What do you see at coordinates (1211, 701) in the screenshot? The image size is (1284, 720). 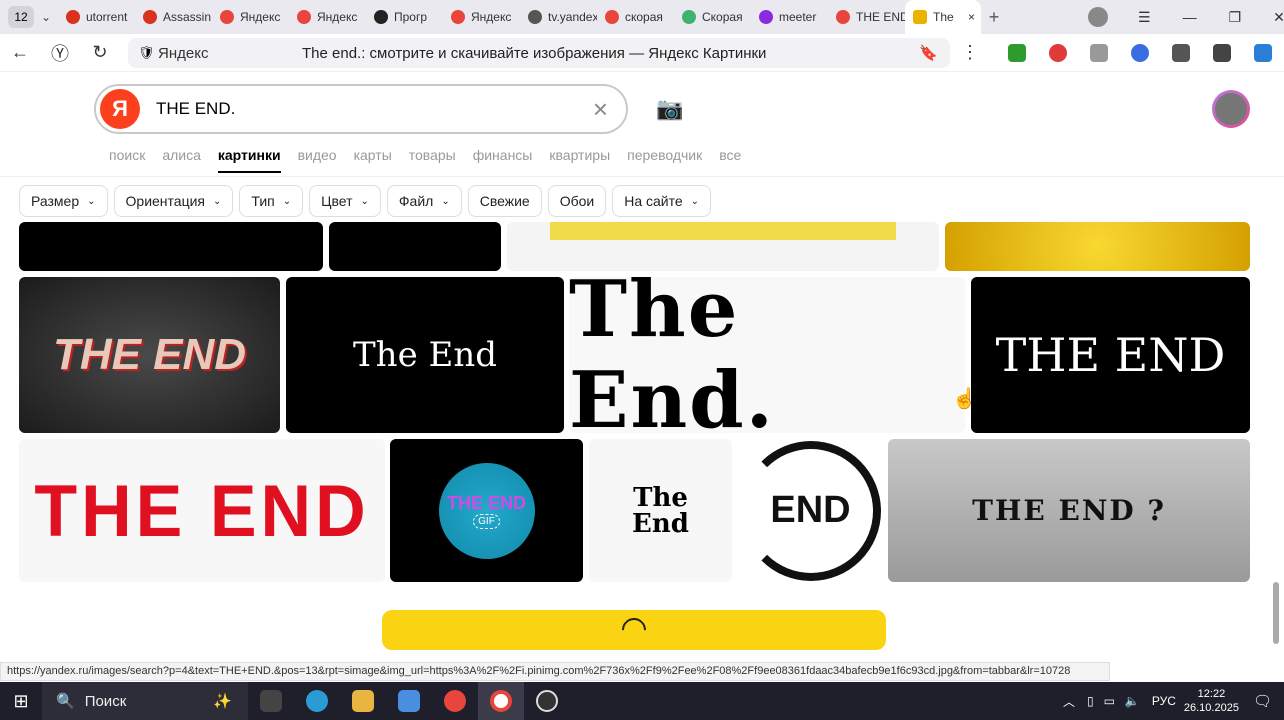 I see `clock: 12:22 26.10.2025` at bounding box center [1211, 701].